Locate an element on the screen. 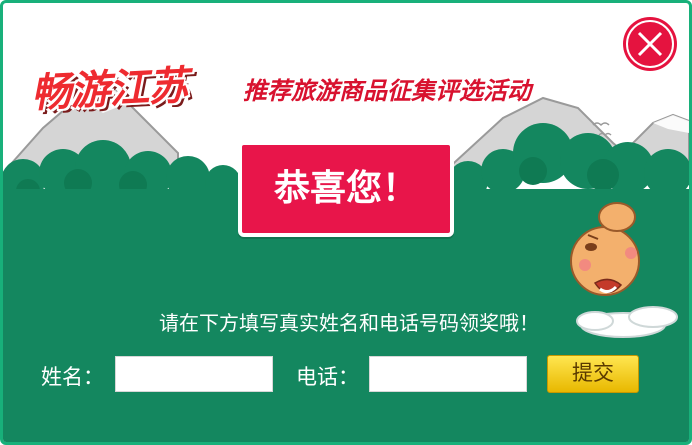 The height and width of the screenshot is (445, 692). submit-button: 提交 is located at coordinates (593, 374).